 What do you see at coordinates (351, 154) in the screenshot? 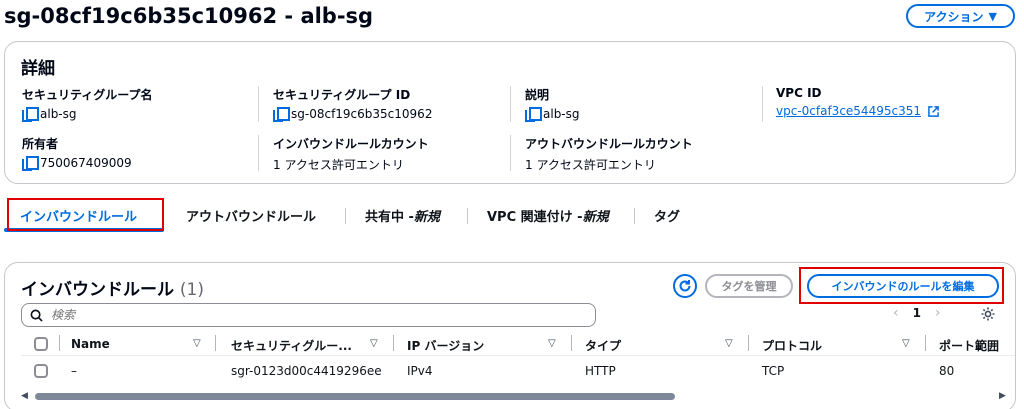
I see `field-inbound-count: インバウンドルールカウント 1 アクセス許可エントリ` at bounding box center [351, 154].